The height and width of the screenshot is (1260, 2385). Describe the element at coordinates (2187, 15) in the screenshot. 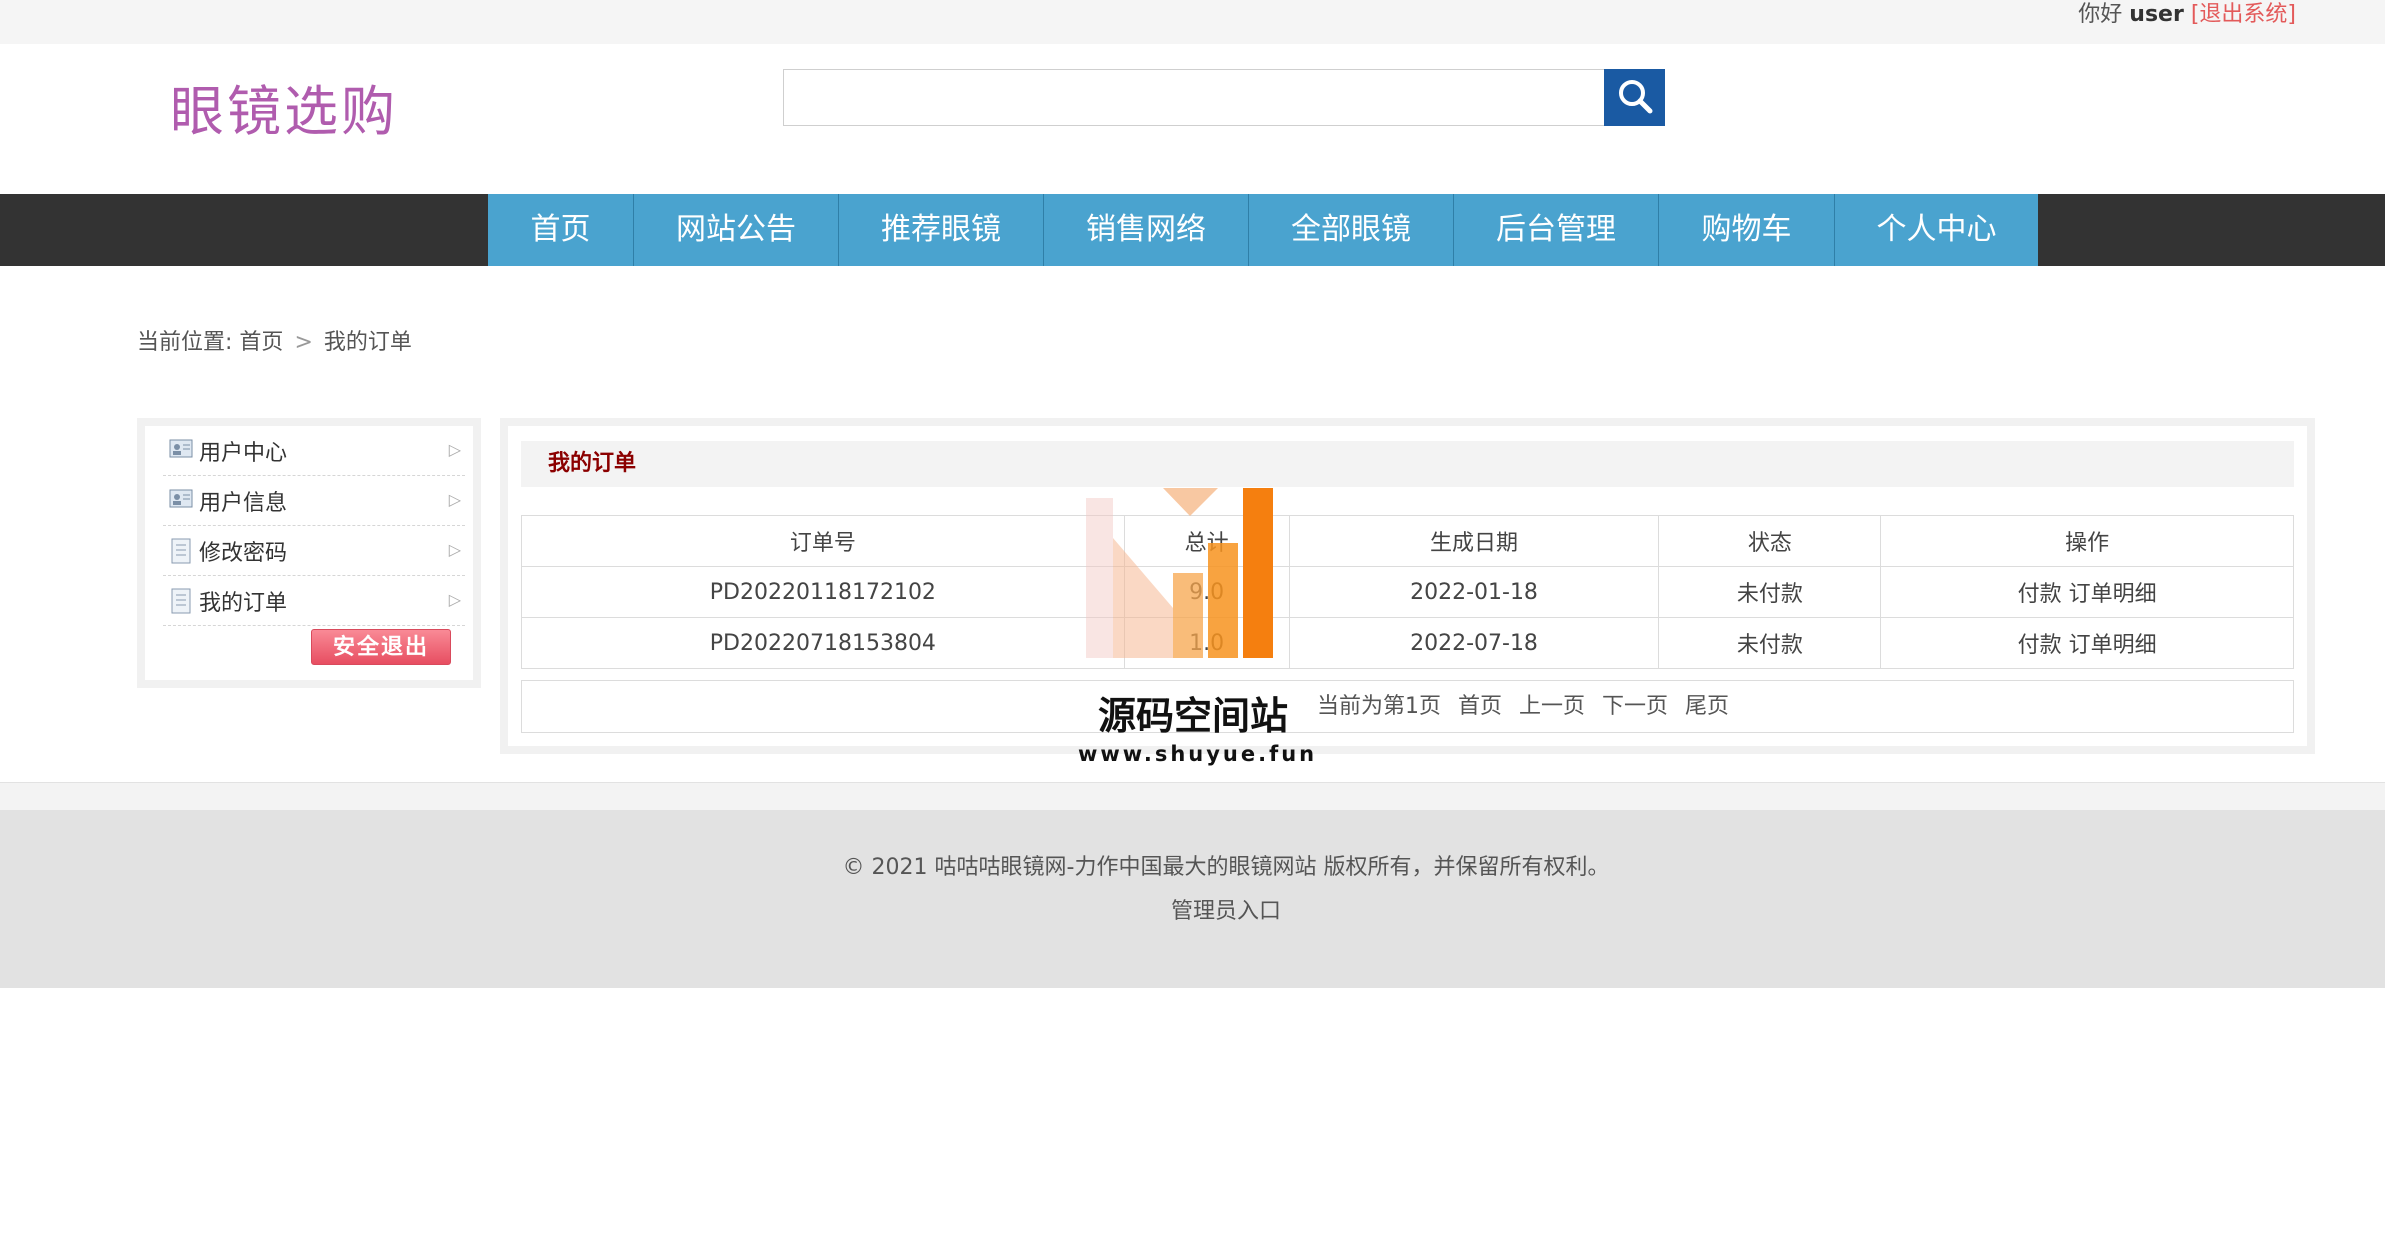

I see `user-greeting: 你好 user [退出系统]` at that location.